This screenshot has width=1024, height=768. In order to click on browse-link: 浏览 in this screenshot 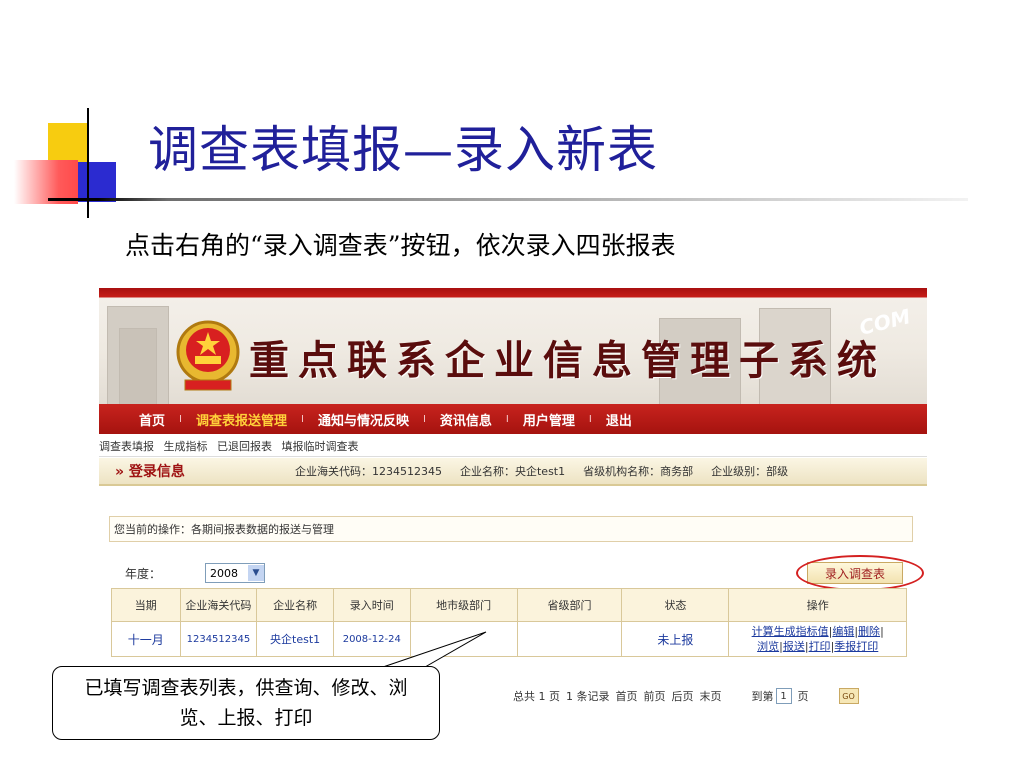, I will do `click(768, 646)`.